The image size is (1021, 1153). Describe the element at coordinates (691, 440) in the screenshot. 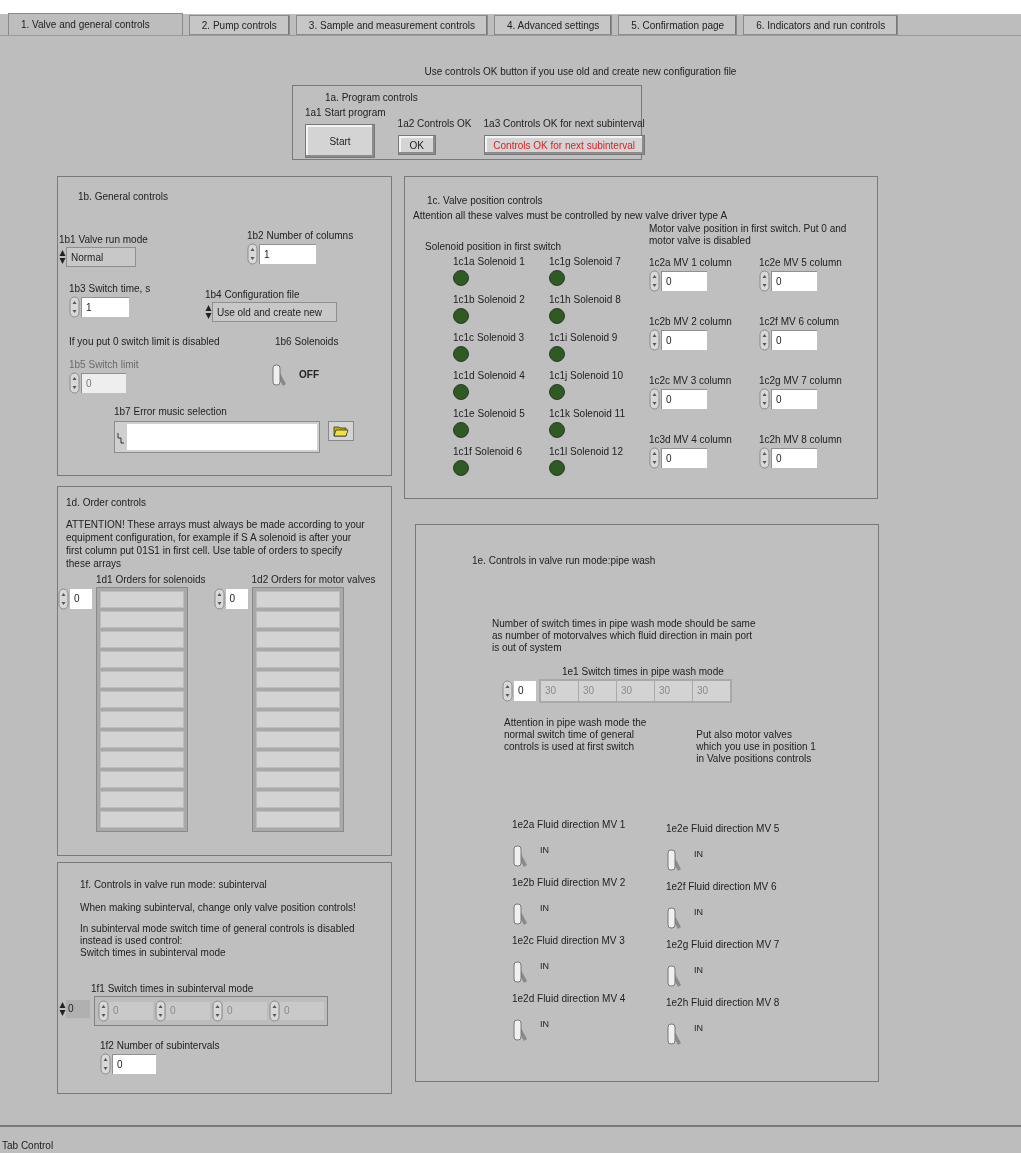

I see `field-label: 1c3d MV 4 column` at that location.